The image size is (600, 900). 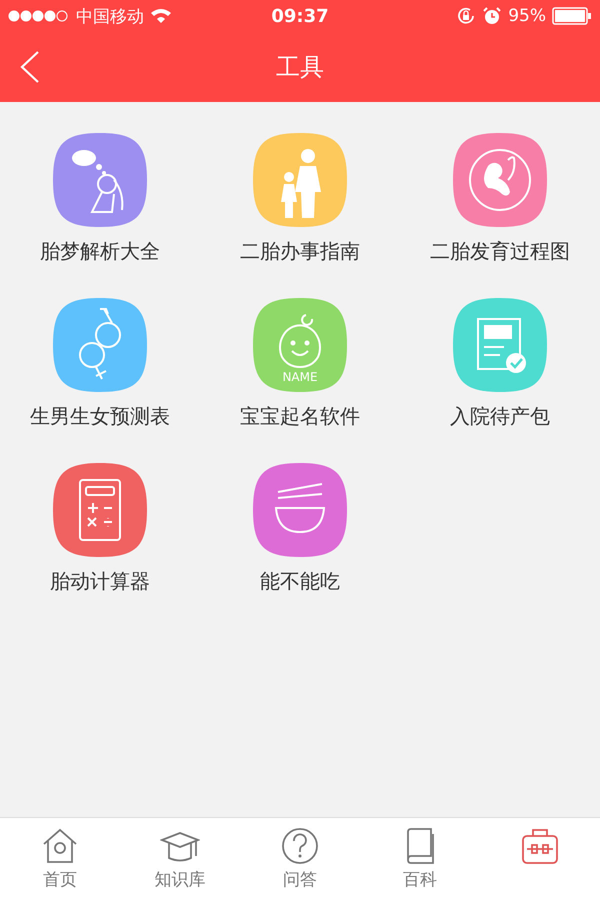 I want to click on tab-item: 首页, so click(x=60, y=859).